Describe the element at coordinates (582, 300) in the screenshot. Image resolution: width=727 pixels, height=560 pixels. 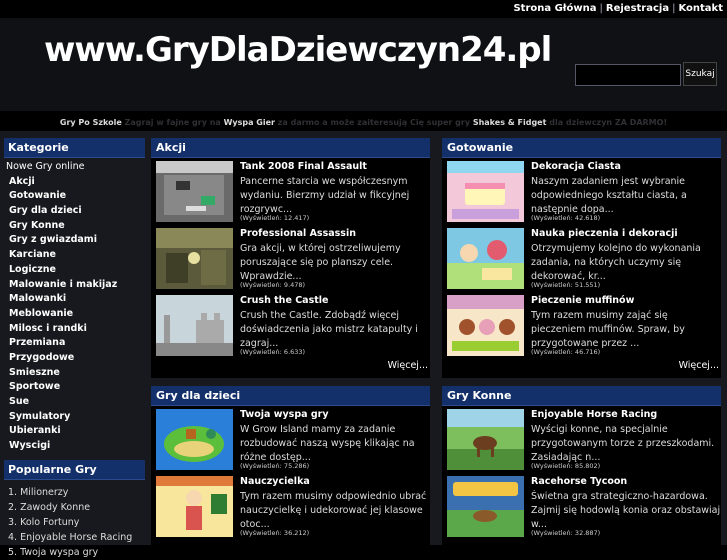
I see `game-title: Pieczenie muffinów` at that location.